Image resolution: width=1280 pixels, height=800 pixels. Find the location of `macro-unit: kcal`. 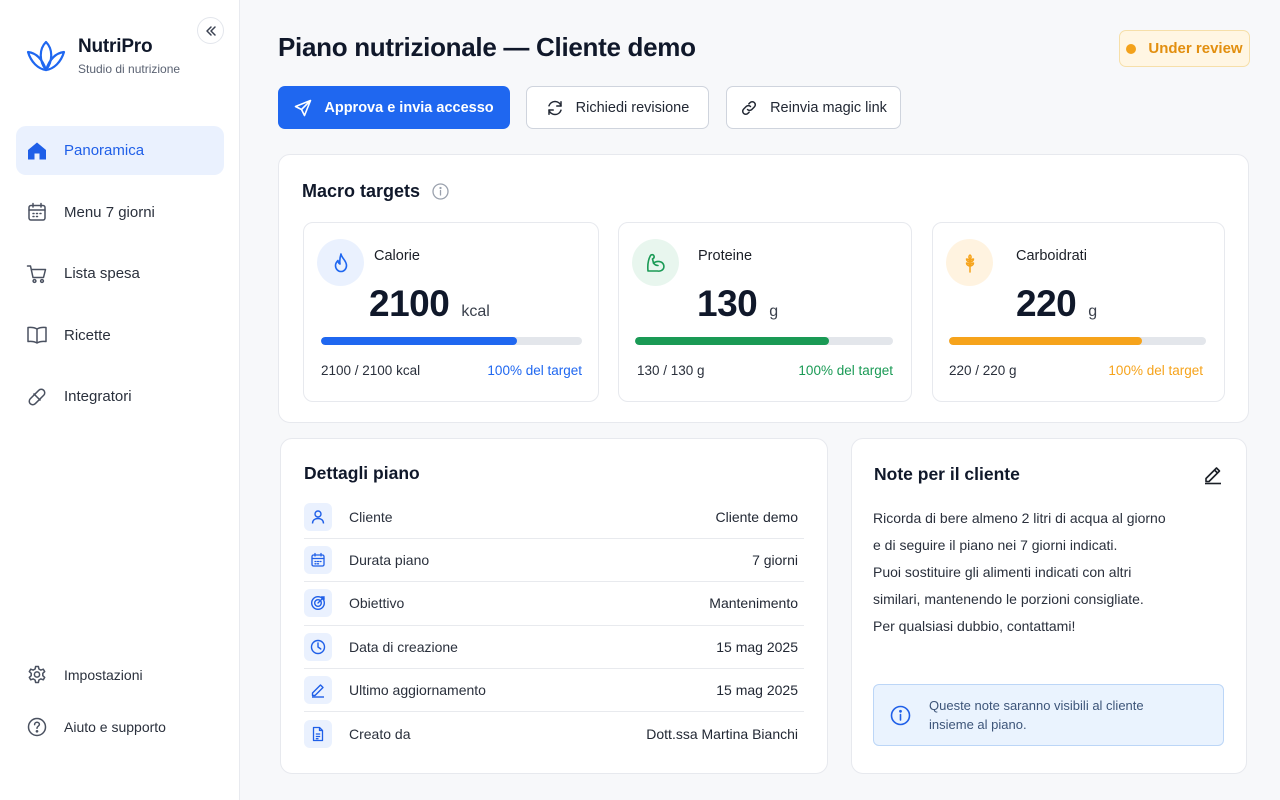

macro-unit: kcal is located at coordinates (475, 311).